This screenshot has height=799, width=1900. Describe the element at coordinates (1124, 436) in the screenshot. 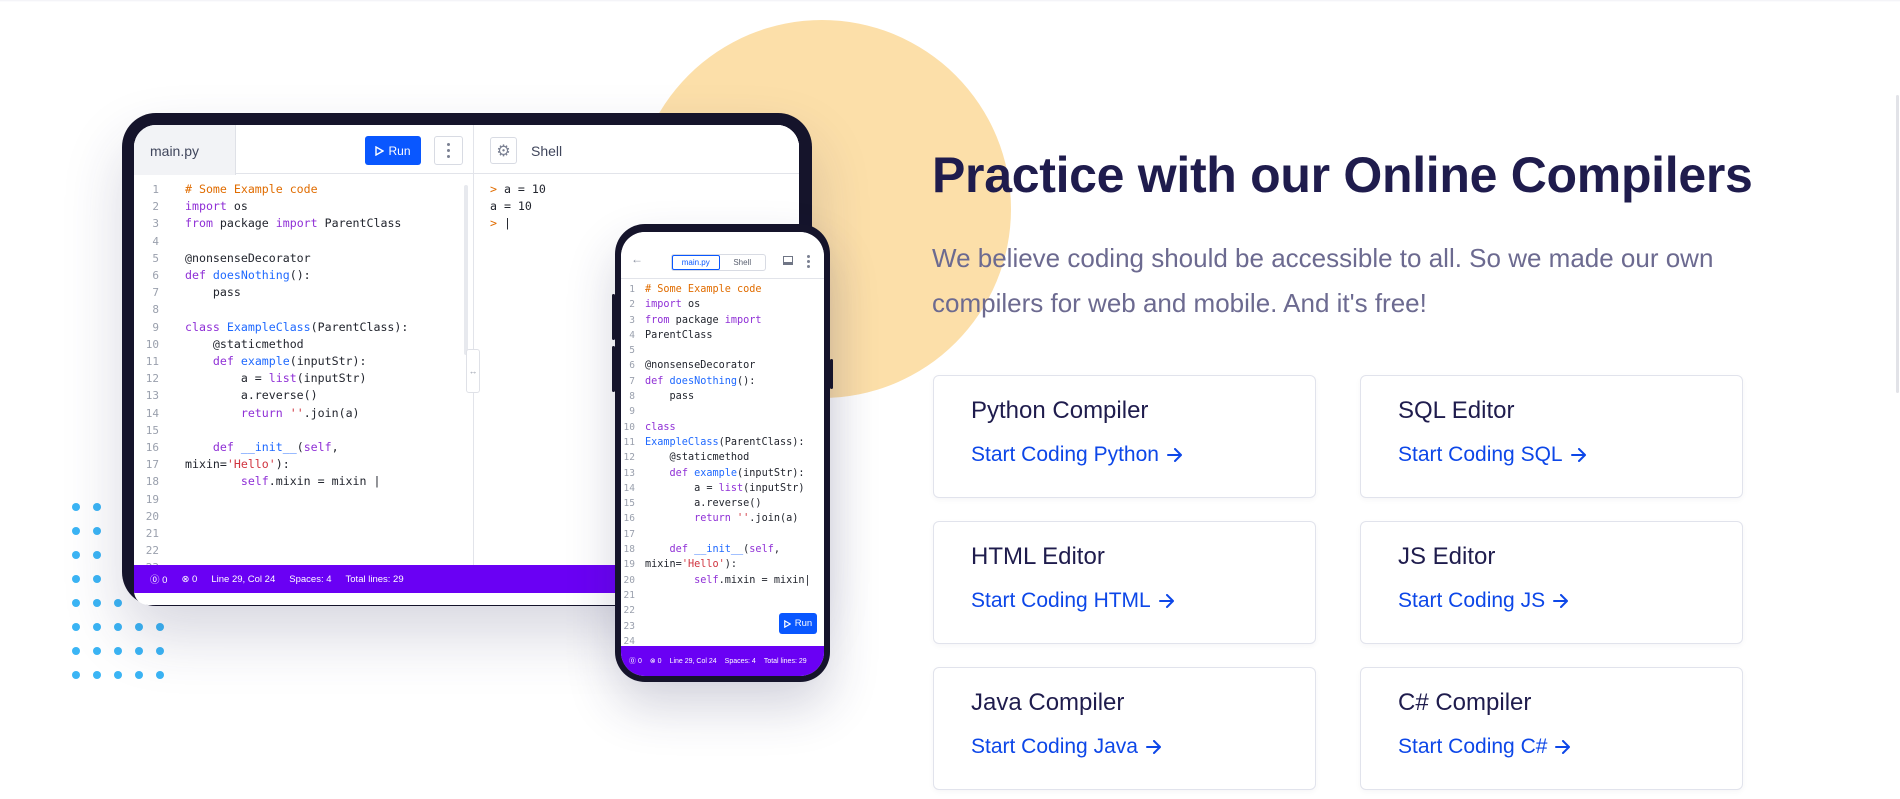

I see `compiler-card: Python Compiler Start Coding Python` at that location.